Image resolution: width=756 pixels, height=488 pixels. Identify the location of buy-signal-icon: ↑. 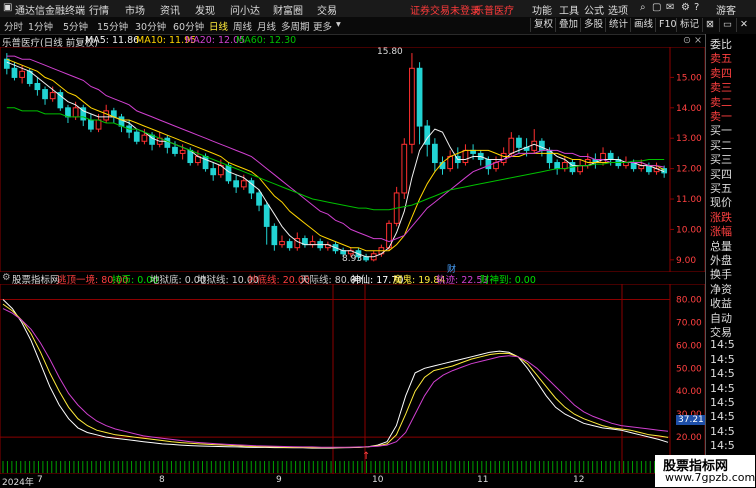
(366, 456).